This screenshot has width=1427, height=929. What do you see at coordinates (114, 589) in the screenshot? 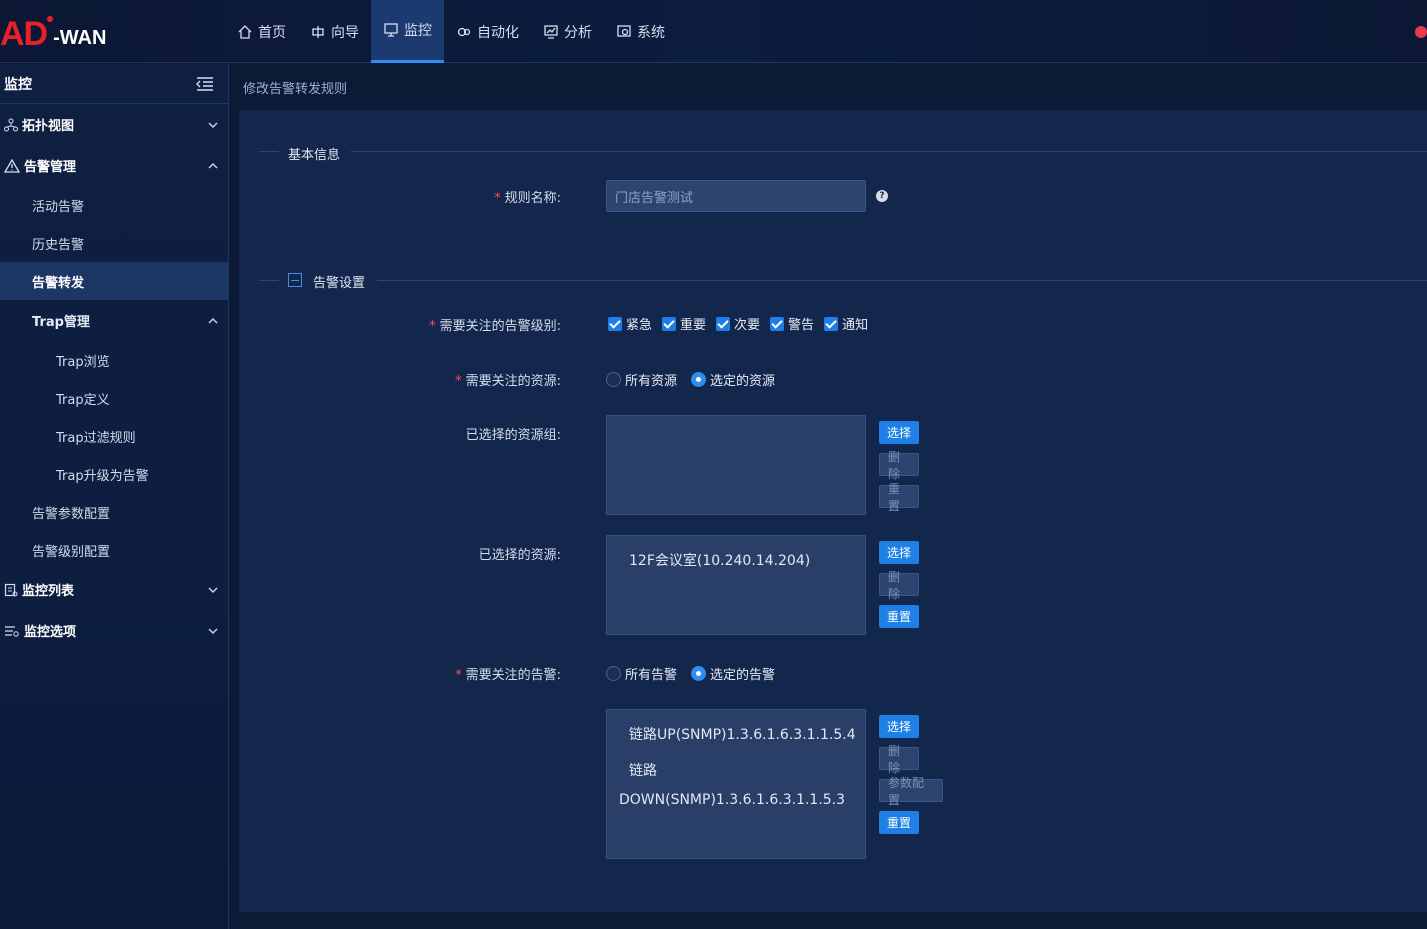
I see `sidebar-item-monitor-list: 监控列表` at bounding box center [114, 589].